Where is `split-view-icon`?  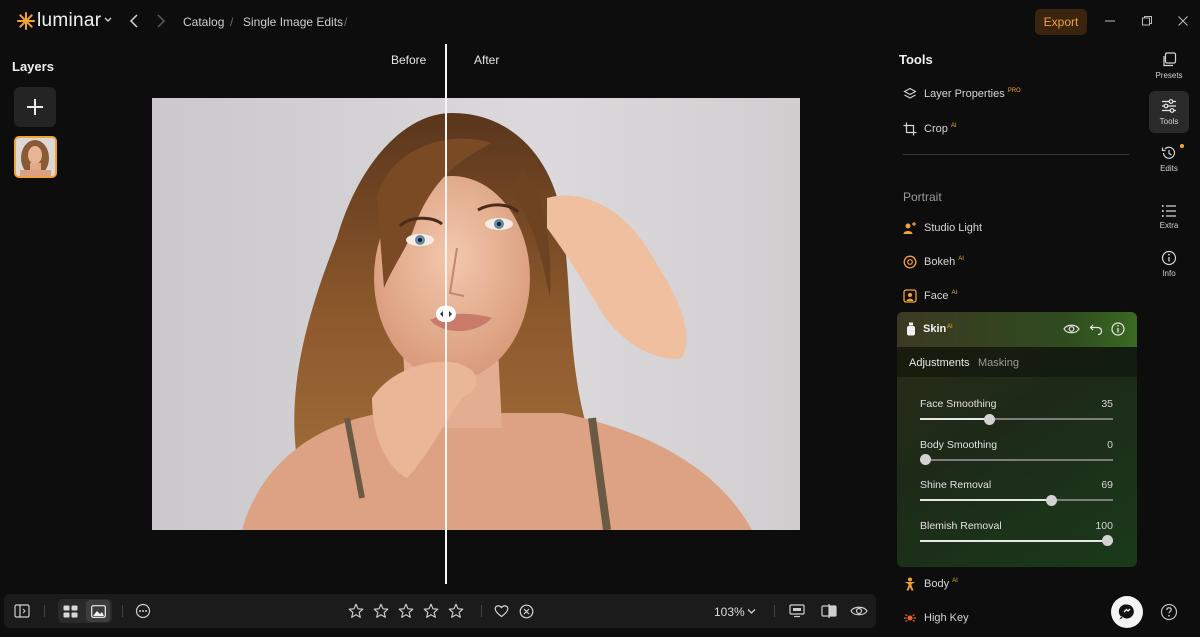 split-view-icon is located at coordinates (829, 611).